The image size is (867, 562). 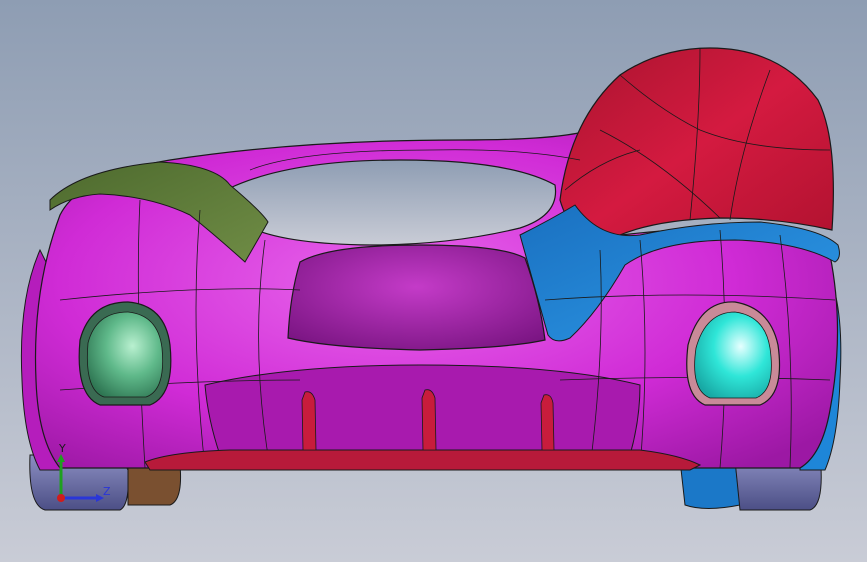 What do you see at coordinates (62, 448) in the screenshot?
I see `triad-y-label: Y` at bounding box center [62, 448].